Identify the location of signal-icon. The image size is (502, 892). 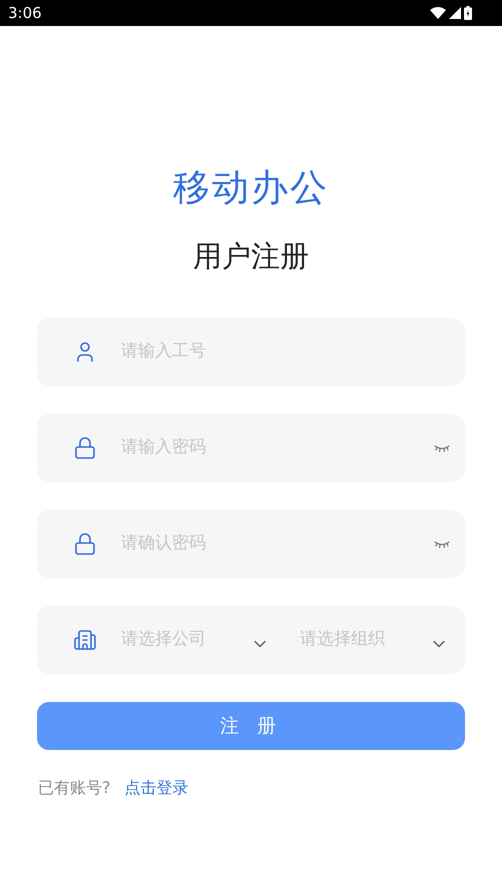
(455, 13).